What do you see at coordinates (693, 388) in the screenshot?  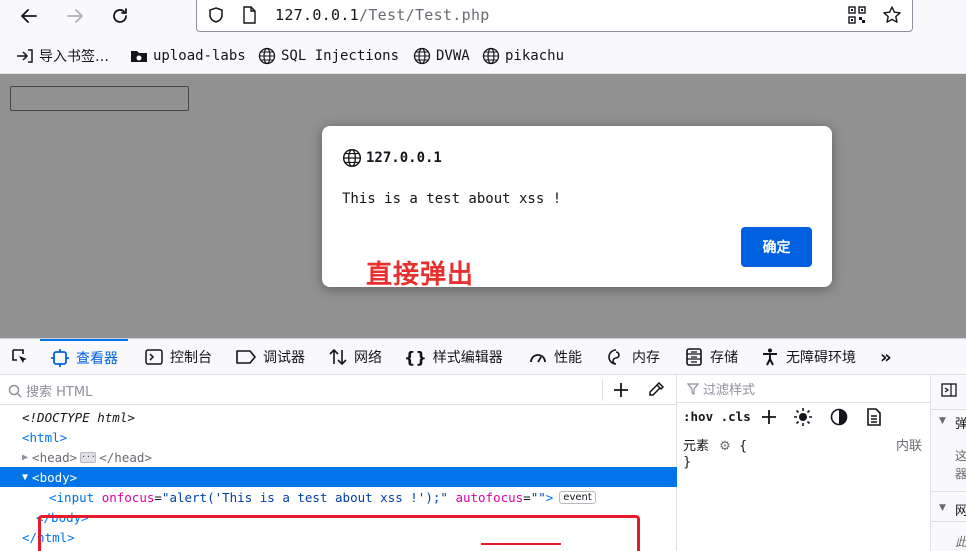 I see `filter-icon` at bounding box center [693, 388].